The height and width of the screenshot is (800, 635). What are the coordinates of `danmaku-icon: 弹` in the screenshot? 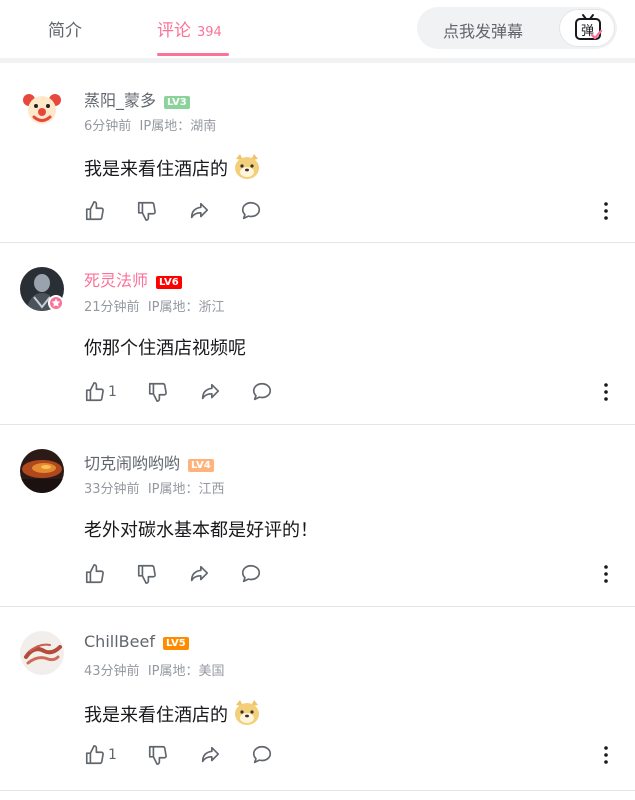 It's located at (589, 27).